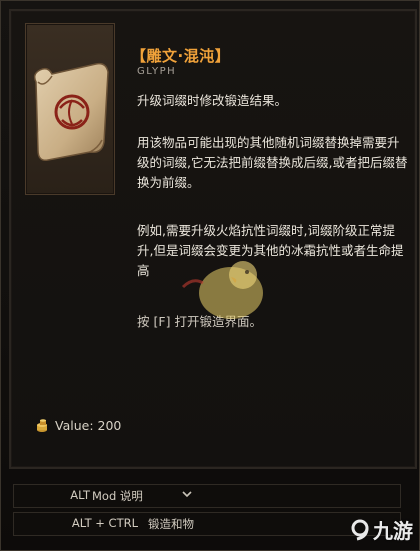 This screenshot has width=420, height=551. What do you see at coordinates (218, 321) in the screenshot?
I see `hint-suffix: 打开锻造界面。` at bounding box center [218, 321].